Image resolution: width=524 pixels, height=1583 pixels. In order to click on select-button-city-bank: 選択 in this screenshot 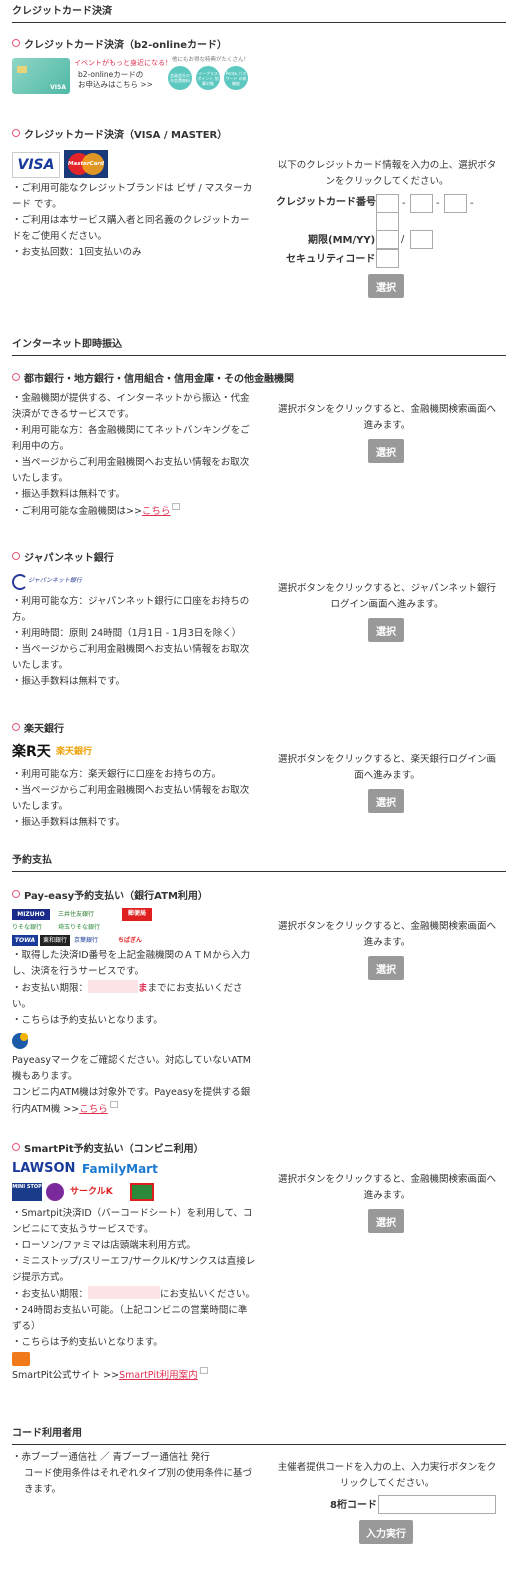, I will do `click(386, 451)`.